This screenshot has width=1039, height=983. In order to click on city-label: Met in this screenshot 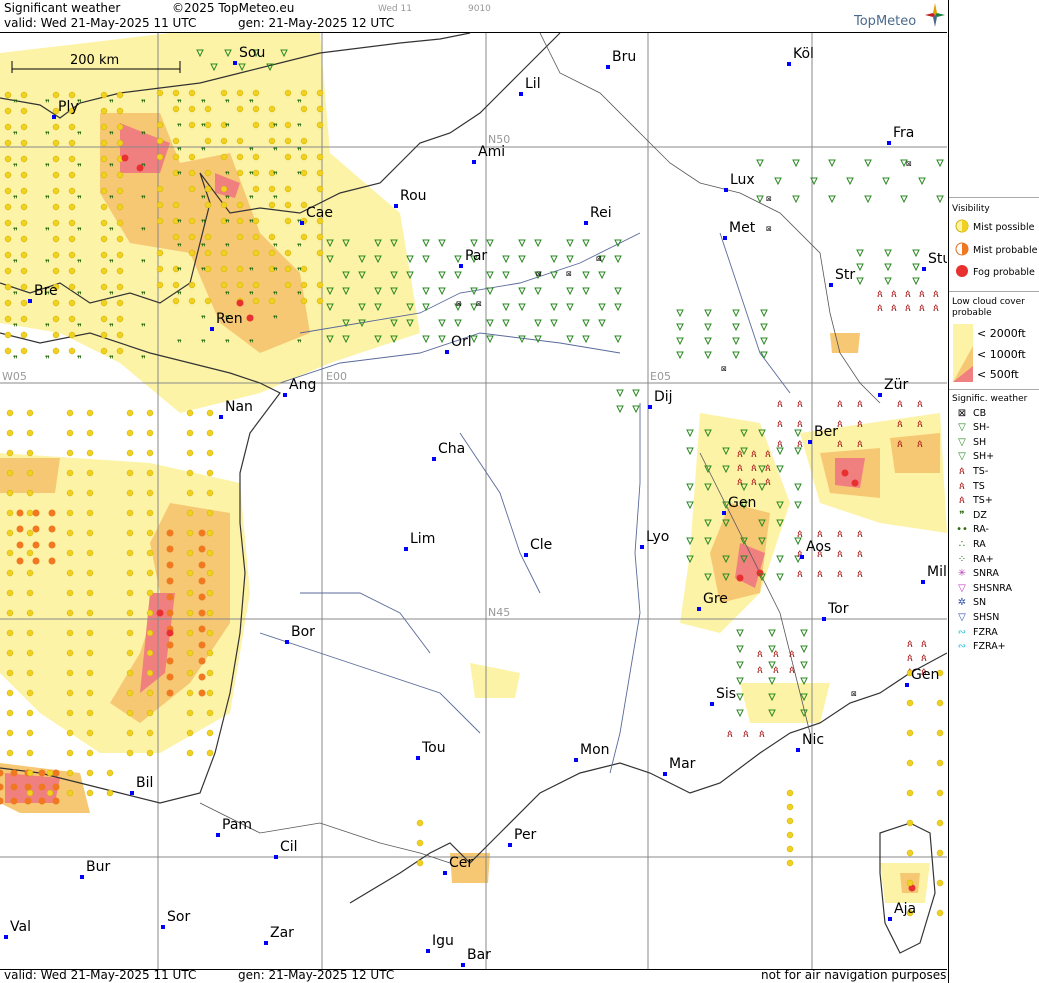, I will do `click(742, 228)`.